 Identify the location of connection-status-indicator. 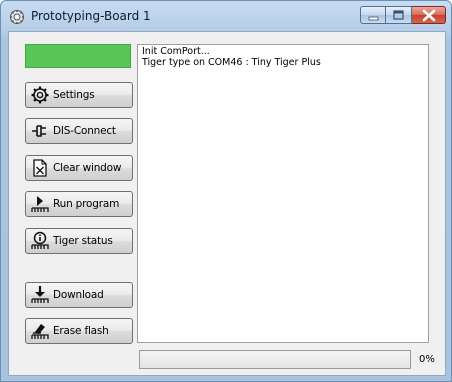
(78, 56).